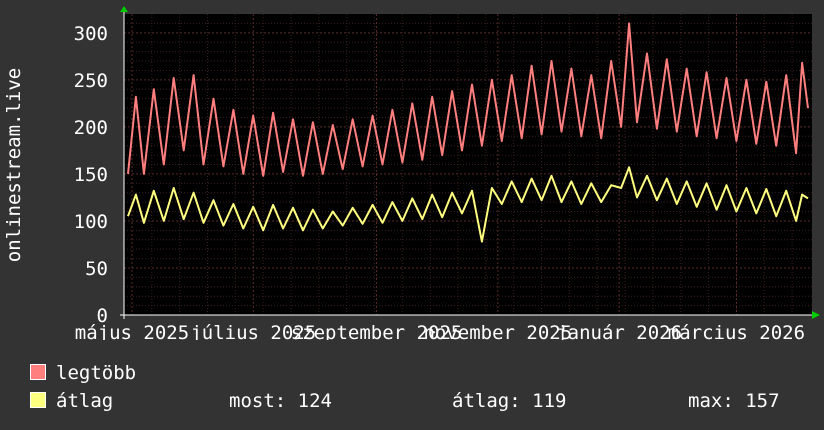 The height and width of the screenshot is (430, 824). I want to click on y-tick-label: 50, so click(96, 269).